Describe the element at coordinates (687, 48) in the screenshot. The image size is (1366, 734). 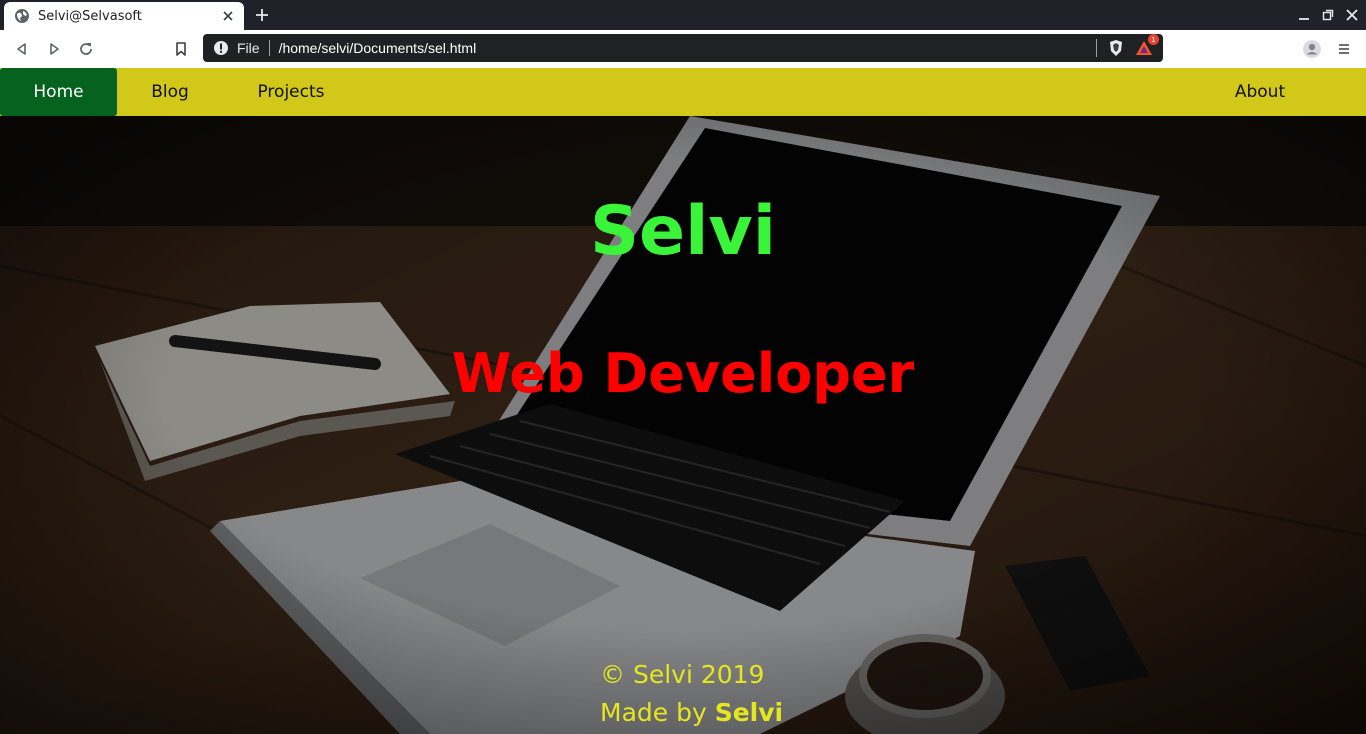
I see `url-text: /home/selvi/Documents/sel.html` at that location.